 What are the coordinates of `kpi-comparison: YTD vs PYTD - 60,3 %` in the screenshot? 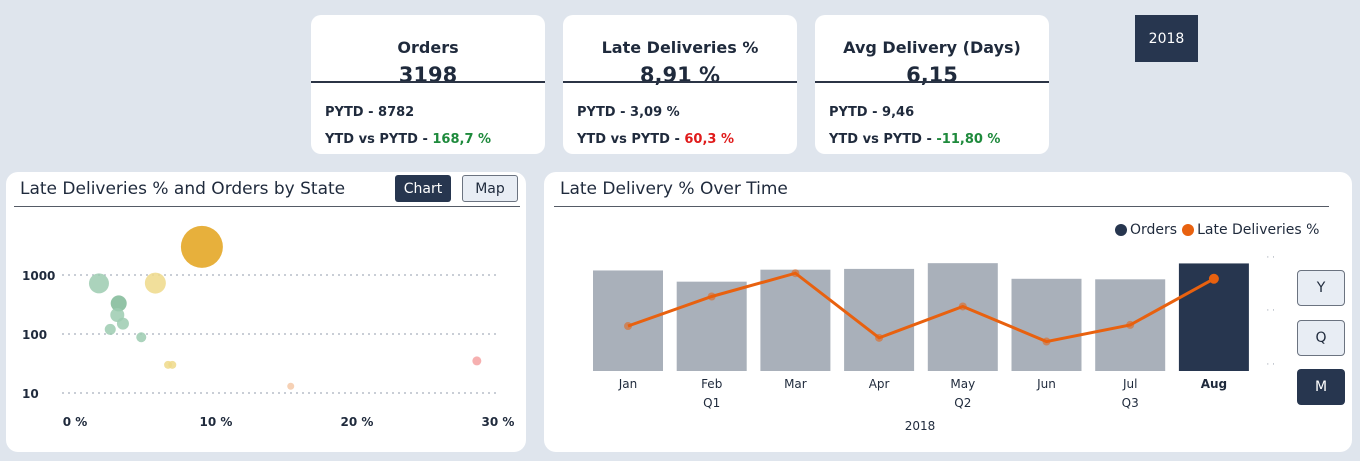 It's located at (655, 139).